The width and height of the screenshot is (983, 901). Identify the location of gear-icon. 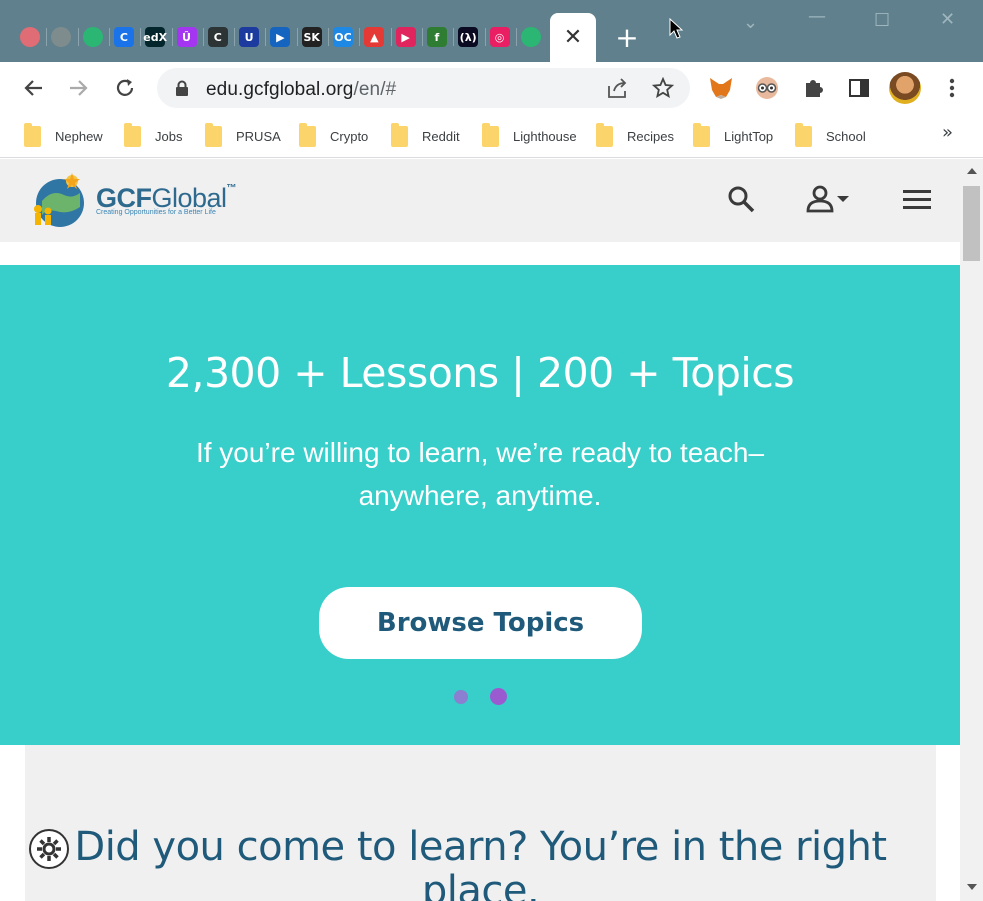
(49, 849).